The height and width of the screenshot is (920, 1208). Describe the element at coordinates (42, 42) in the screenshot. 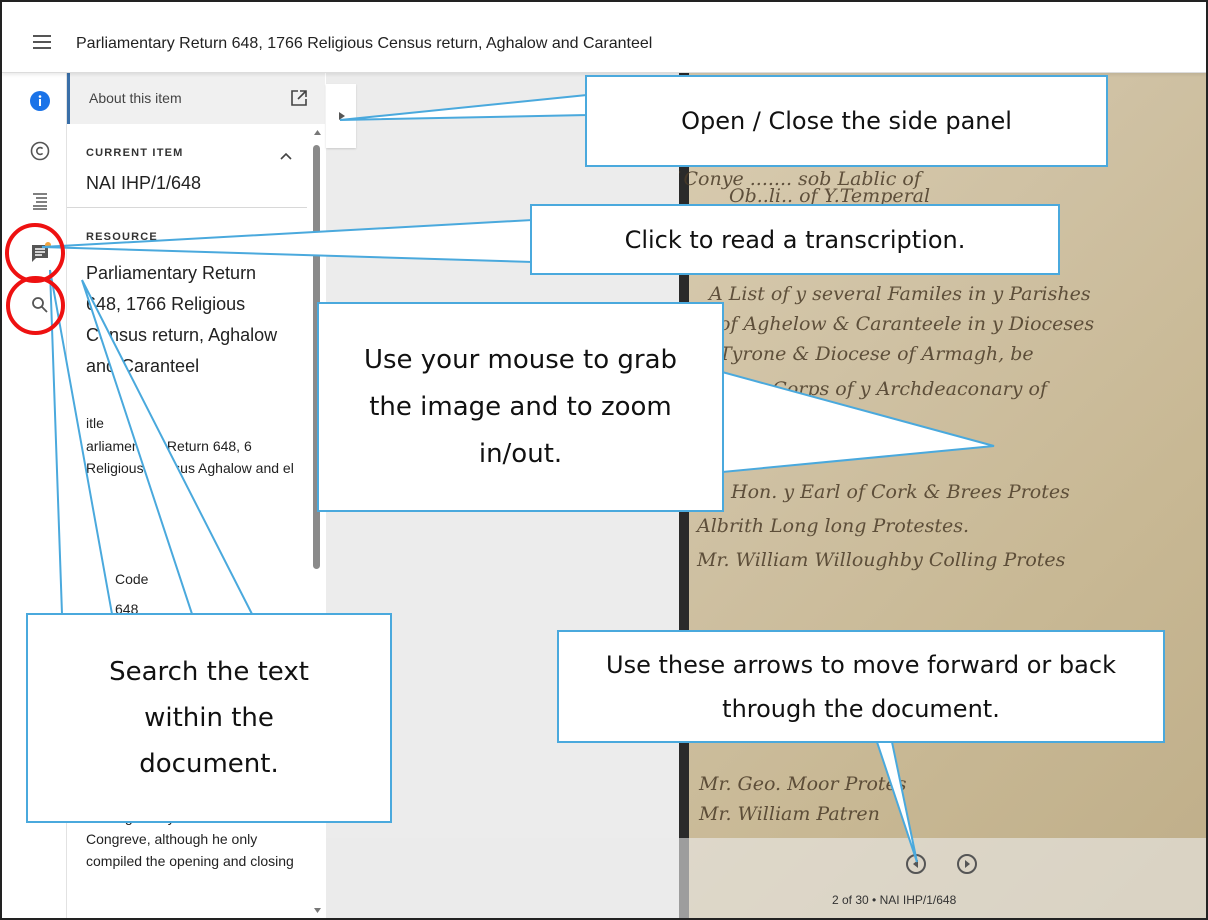

I see `menu-icon` at that location.